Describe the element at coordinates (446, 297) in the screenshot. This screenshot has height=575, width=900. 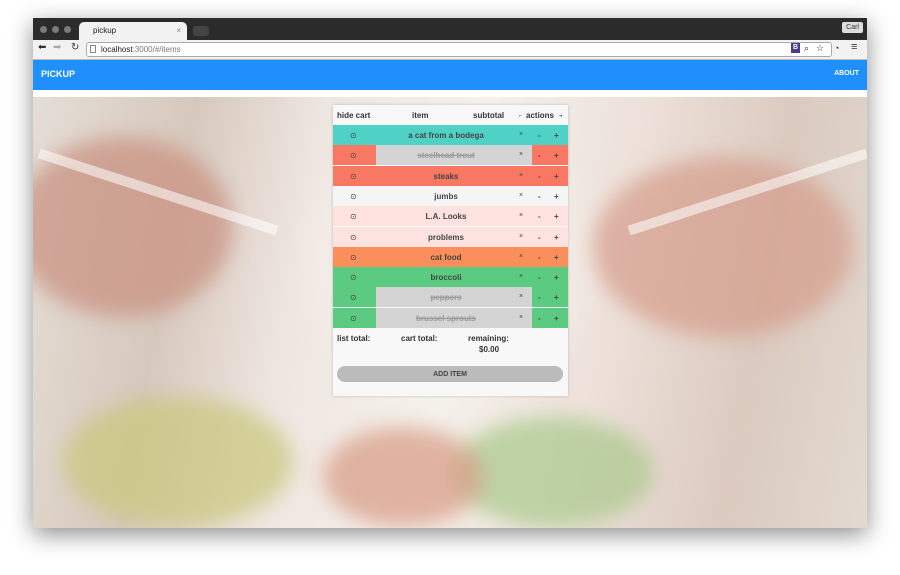
I see `item-name: peppers` at that location.